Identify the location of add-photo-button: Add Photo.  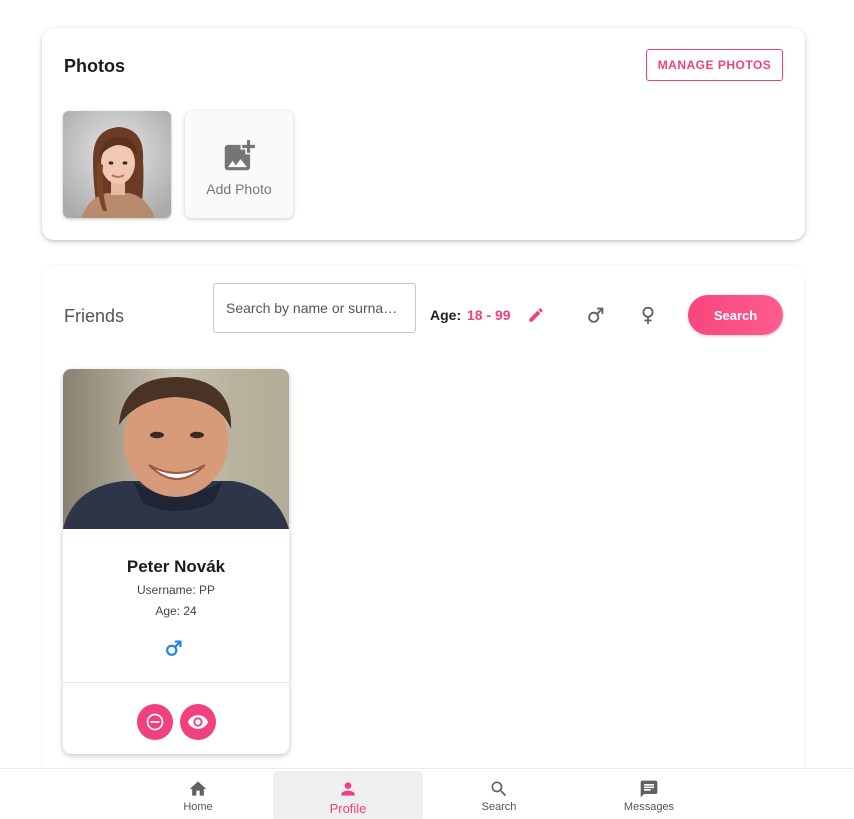
(239, 164).